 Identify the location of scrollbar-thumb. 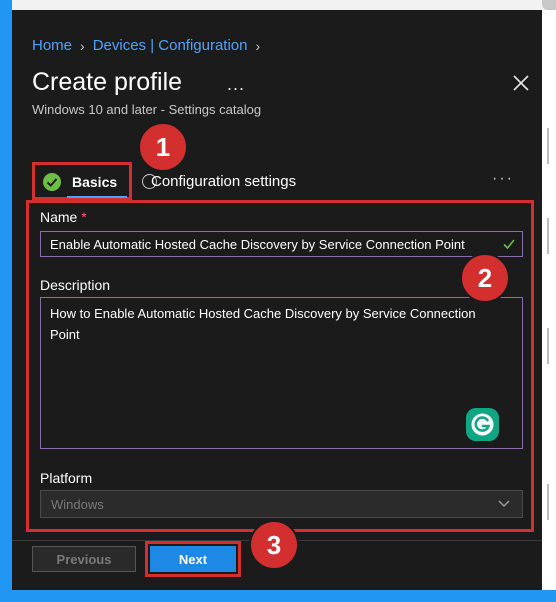
(549, 5).